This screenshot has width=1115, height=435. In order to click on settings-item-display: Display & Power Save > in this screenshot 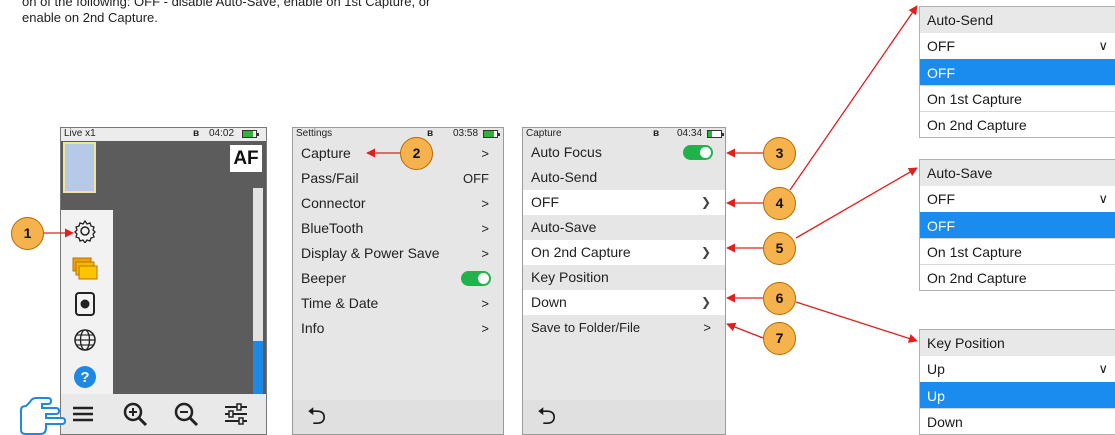, I will do `click(398, 253)`.